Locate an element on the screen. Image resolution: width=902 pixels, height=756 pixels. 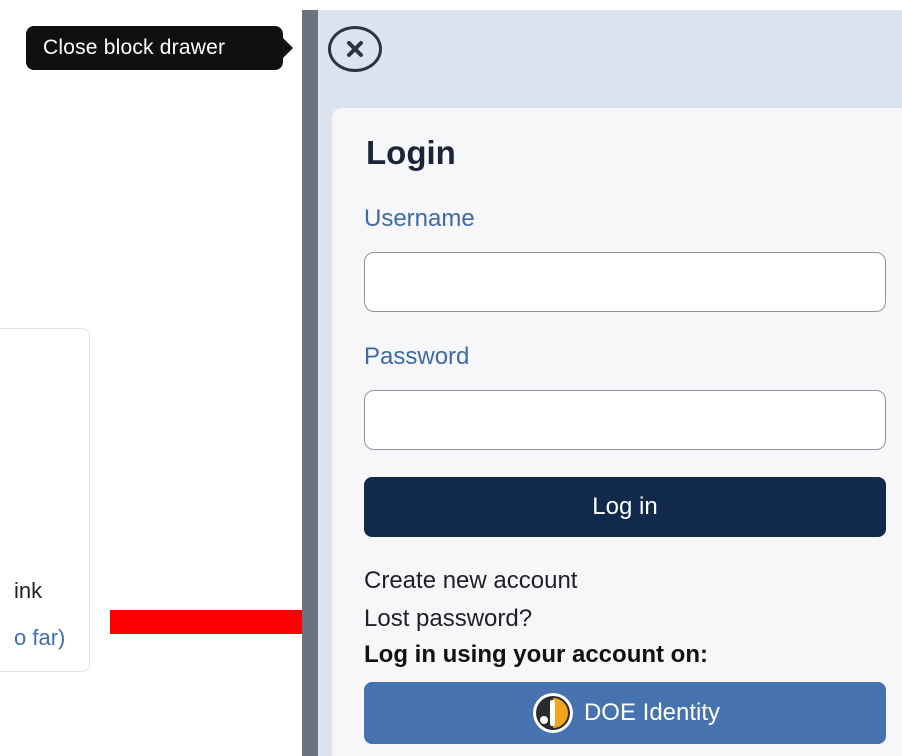
password-input is located at coordinates (625, 420).